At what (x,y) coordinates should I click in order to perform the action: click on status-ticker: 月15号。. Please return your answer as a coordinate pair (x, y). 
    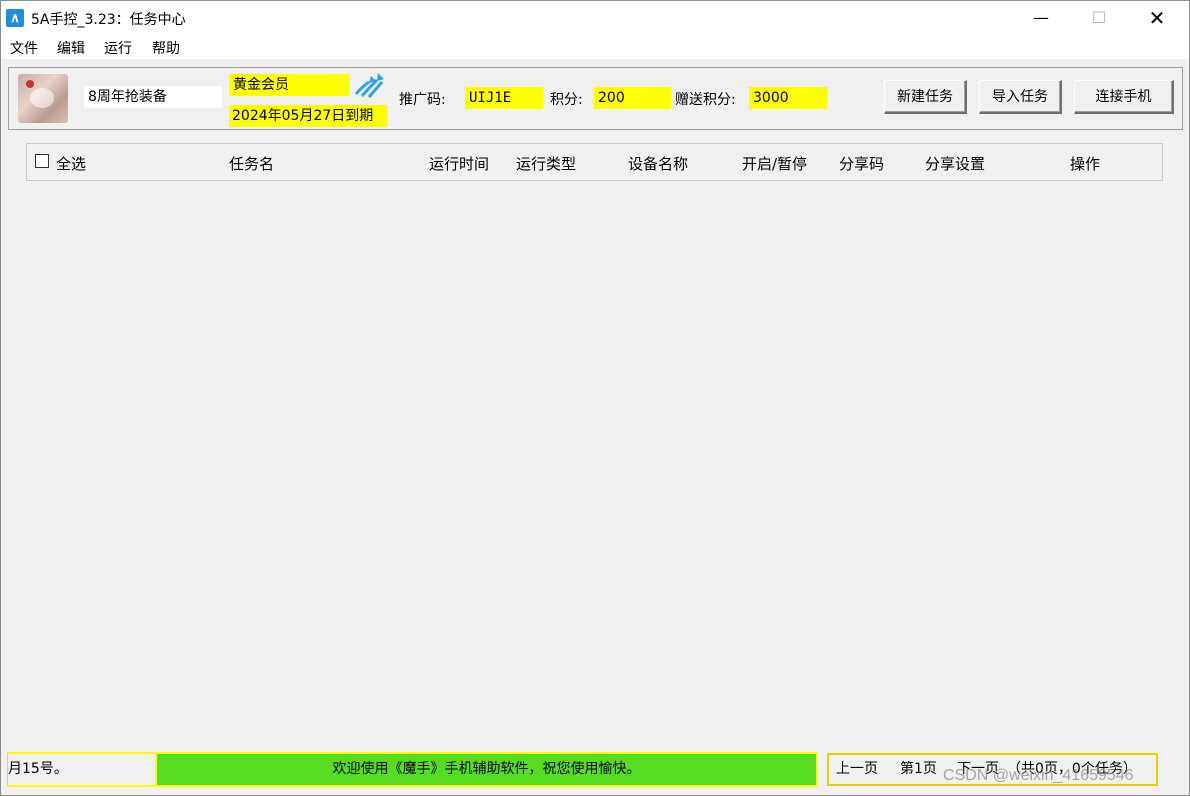
    Looking at the image, I should click on (81, 769).